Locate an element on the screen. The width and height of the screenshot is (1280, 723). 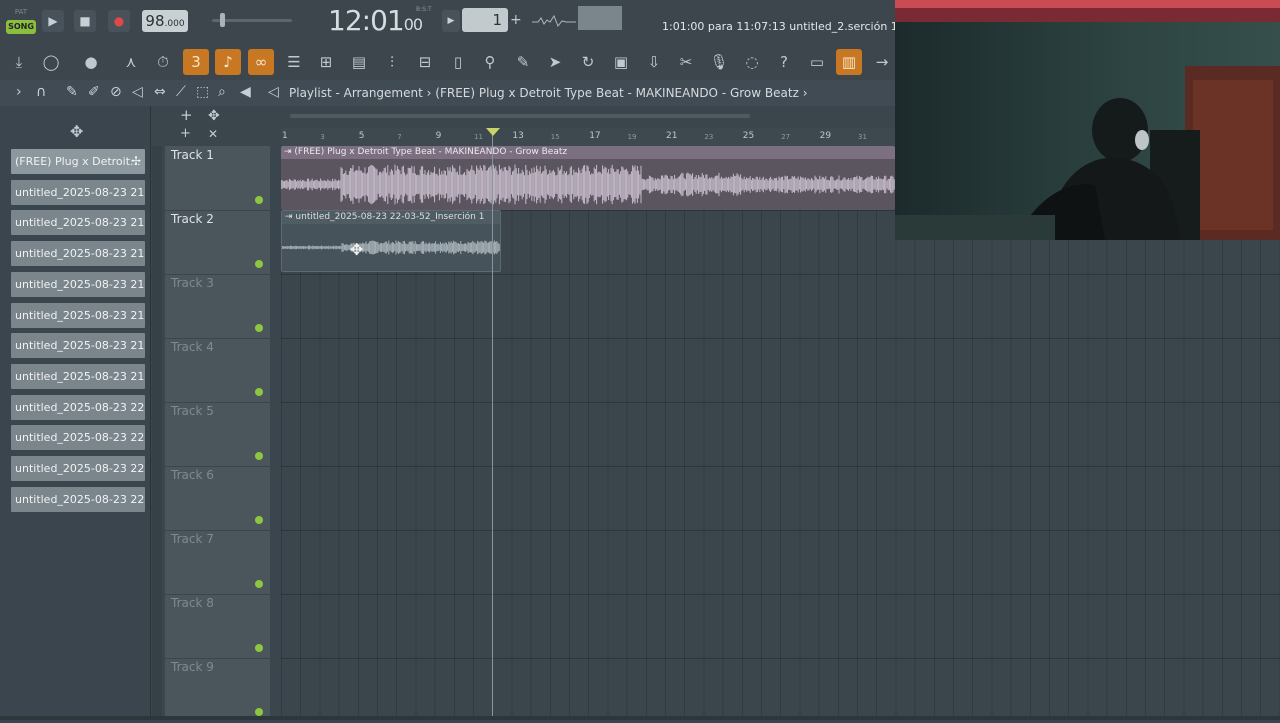
menu-arrow-icon: › is located at coordinates (19, 92).